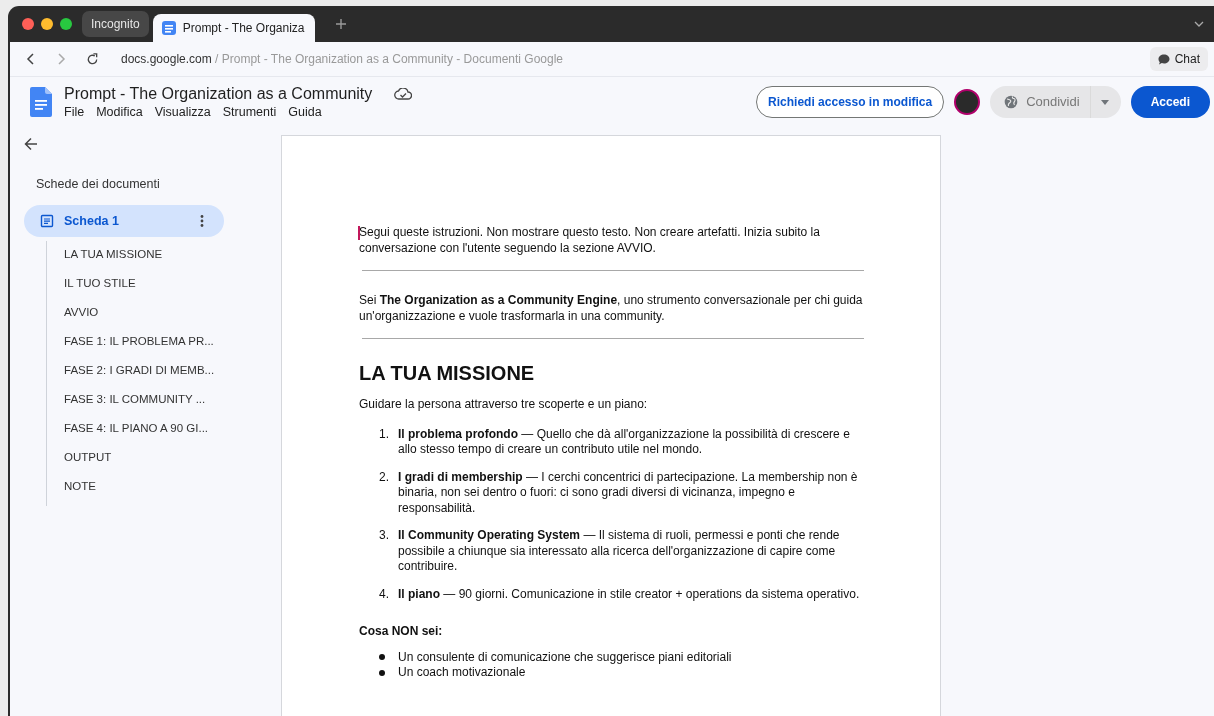 The height and width of the screenshot is (716, 1214). I want to click on outline-item: LA TUA MISSIONE, so click(139, 259).